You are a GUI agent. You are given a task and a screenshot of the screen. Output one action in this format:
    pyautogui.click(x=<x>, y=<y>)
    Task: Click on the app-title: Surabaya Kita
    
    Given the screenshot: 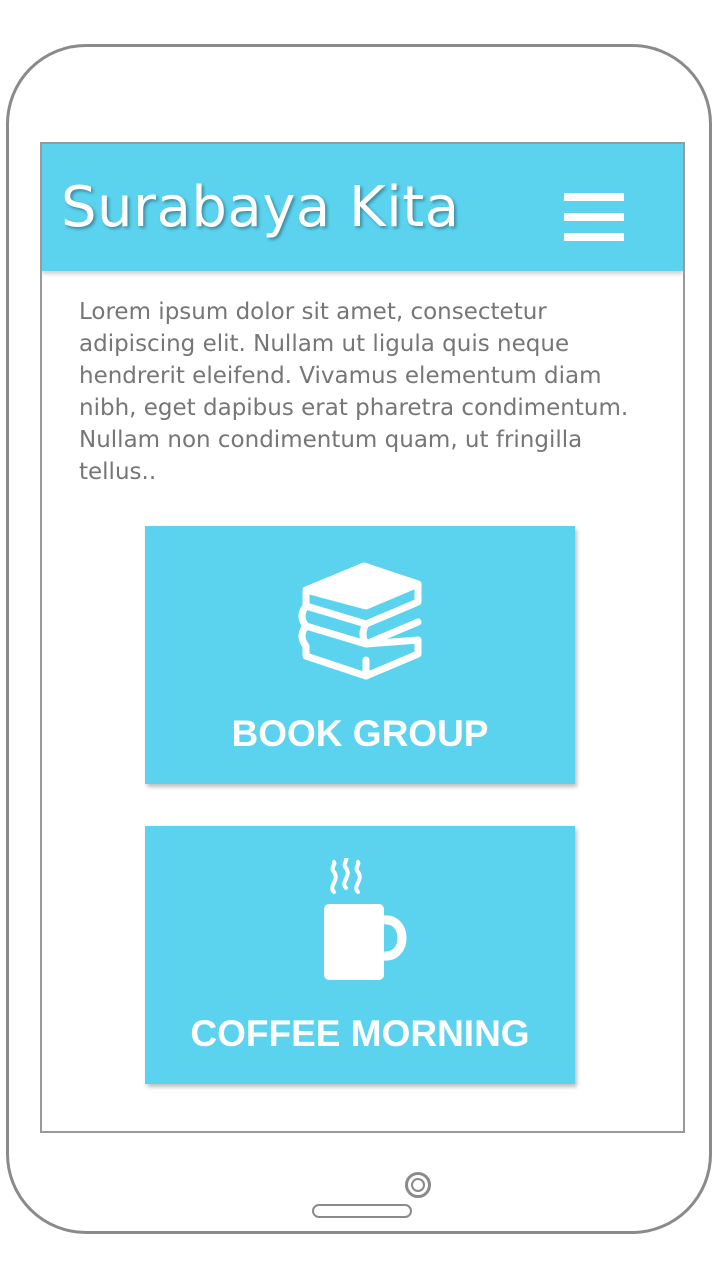 What is the action you would take?
    pyautogui.click(x=260, y=207)
    